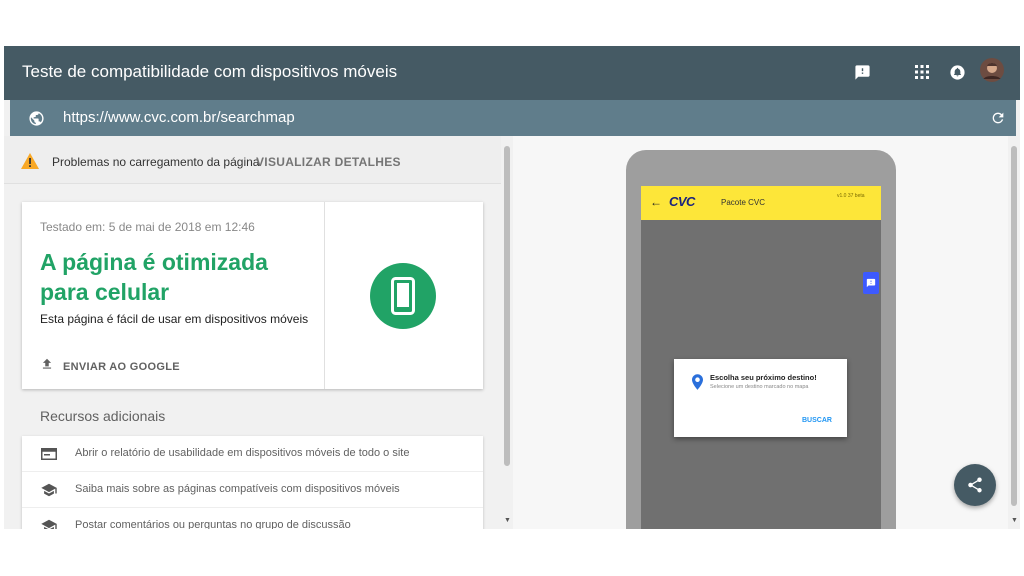  What do you see at coordinates (682, 201) in the screenshot?
I see `cvc-logo: CVC` at bounding box center [682, 201].